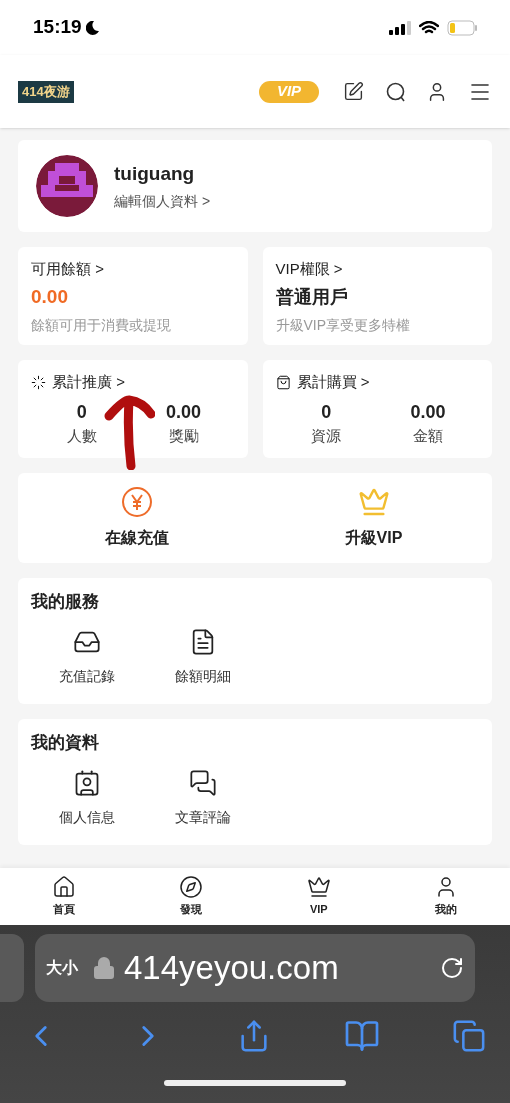 This screenshot has height=1103, width=510. I want to click on edit-icon, so click(353, 91).